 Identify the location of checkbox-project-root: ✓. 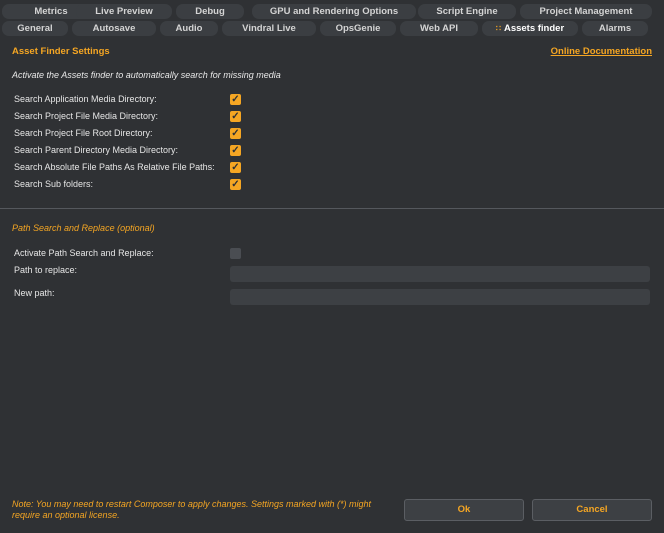
(235, 133).